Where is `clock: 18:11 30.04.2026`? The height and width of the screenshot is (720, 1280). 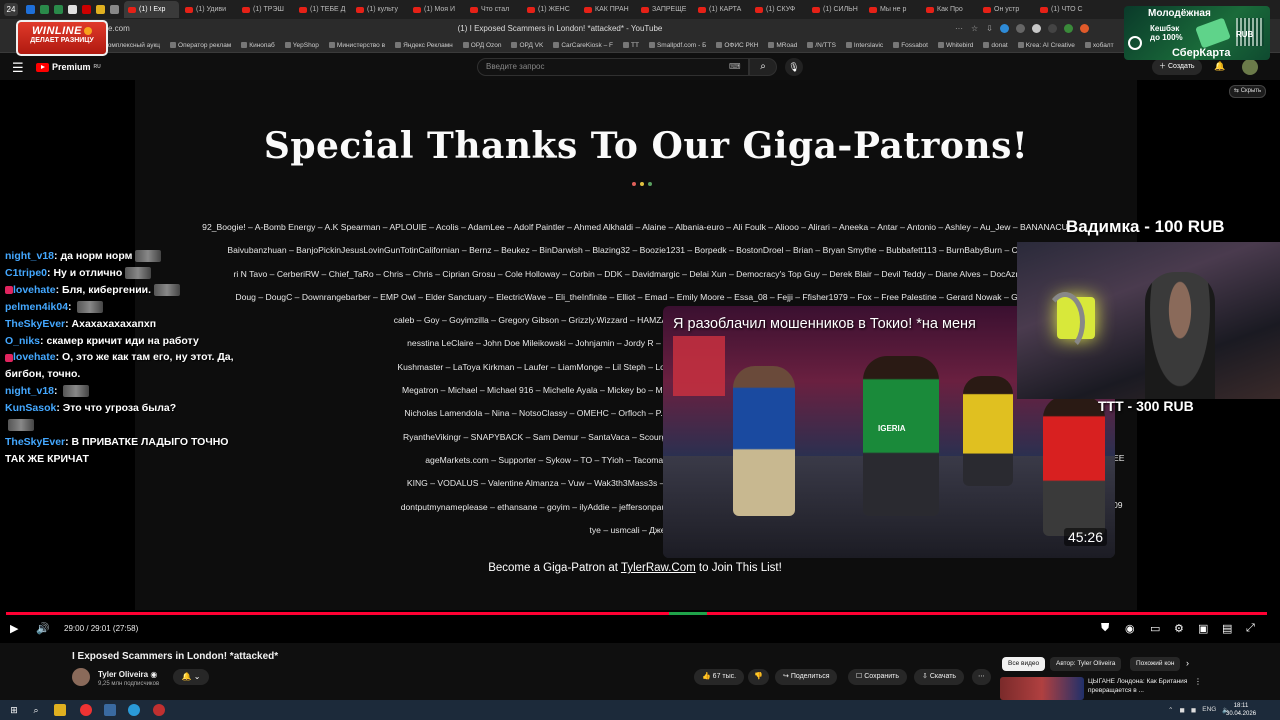 clock: 18:11 30.04.2026 is located at coordinates (1241, 710).